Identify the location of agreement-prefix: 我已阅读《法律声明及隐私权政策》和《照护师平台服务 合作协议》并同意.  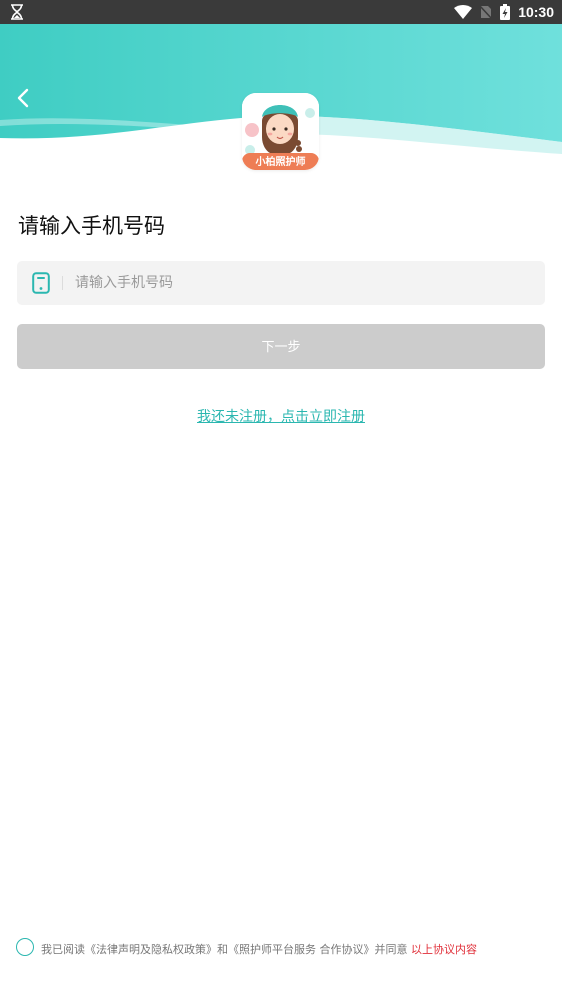
(224, 949).